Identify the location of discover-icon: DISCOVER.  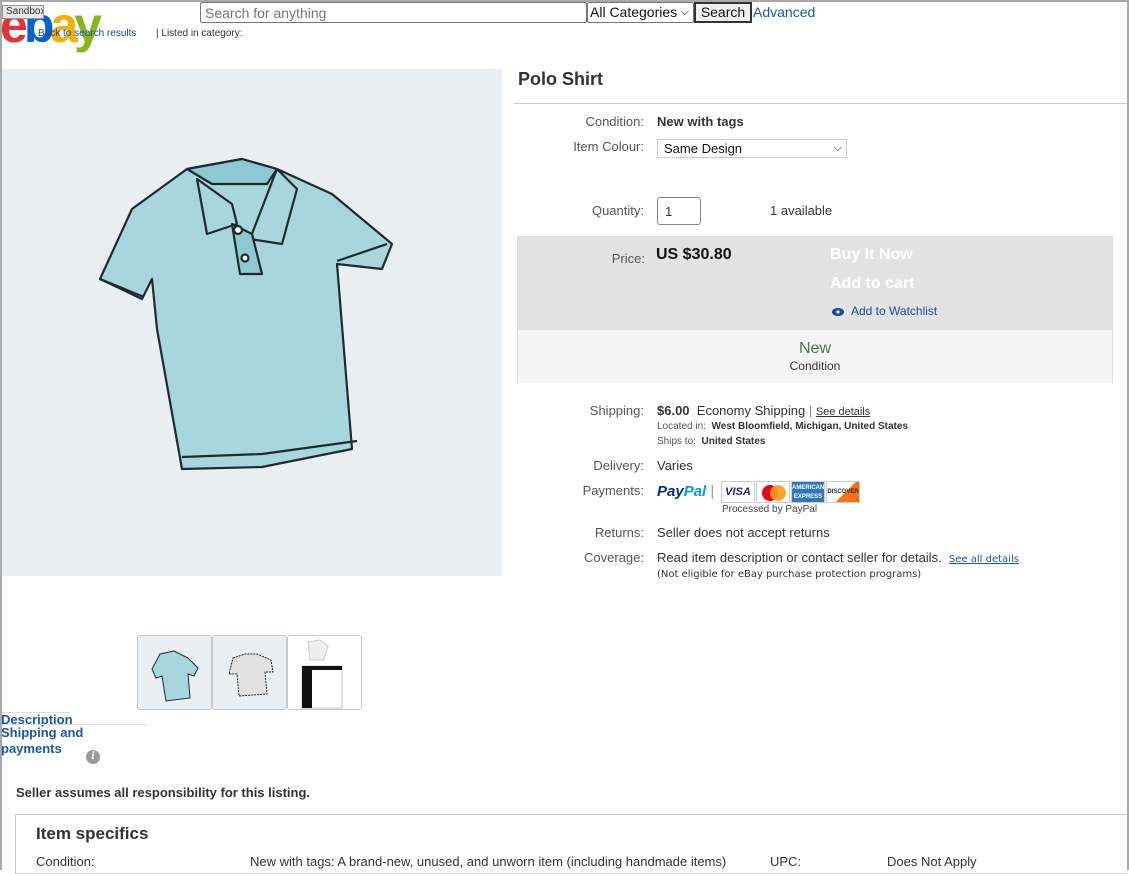
(843, 492).